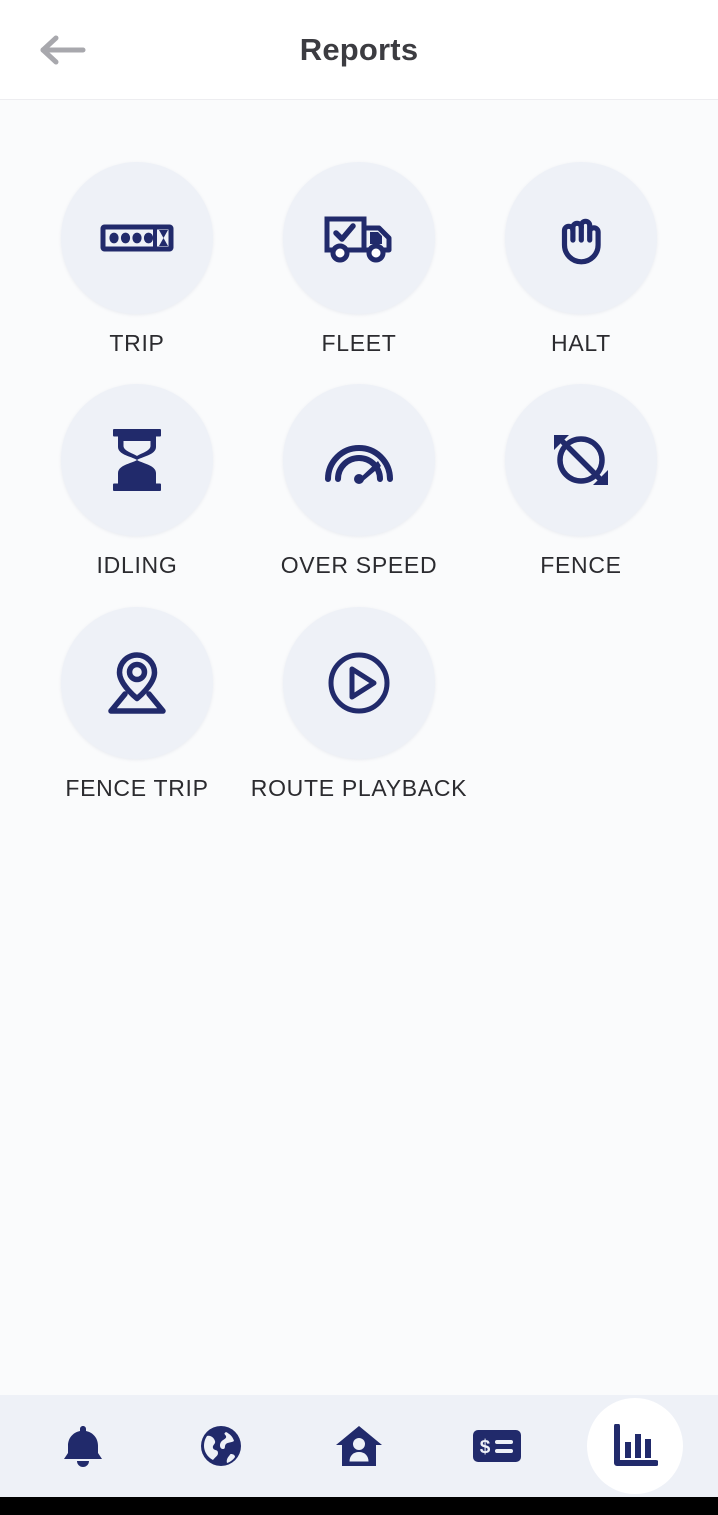 The height and width of the screenshot is (1515, 718). I want to click on nav-item-notifications, so click(83, 1446).